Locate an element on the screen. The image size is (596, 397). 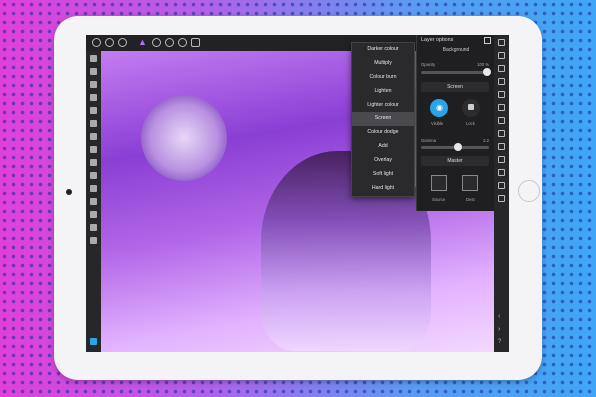
blend-mode-item: Lighten is located at coordinates (383, 92).